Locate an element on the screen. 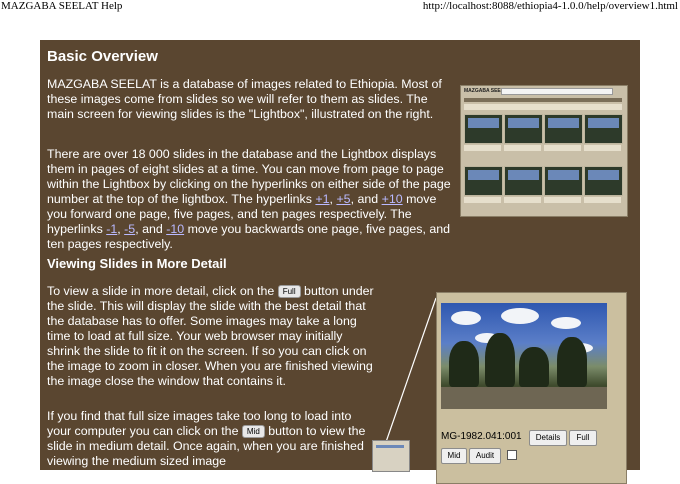  photo-ground is located at coordinates (524, 398).